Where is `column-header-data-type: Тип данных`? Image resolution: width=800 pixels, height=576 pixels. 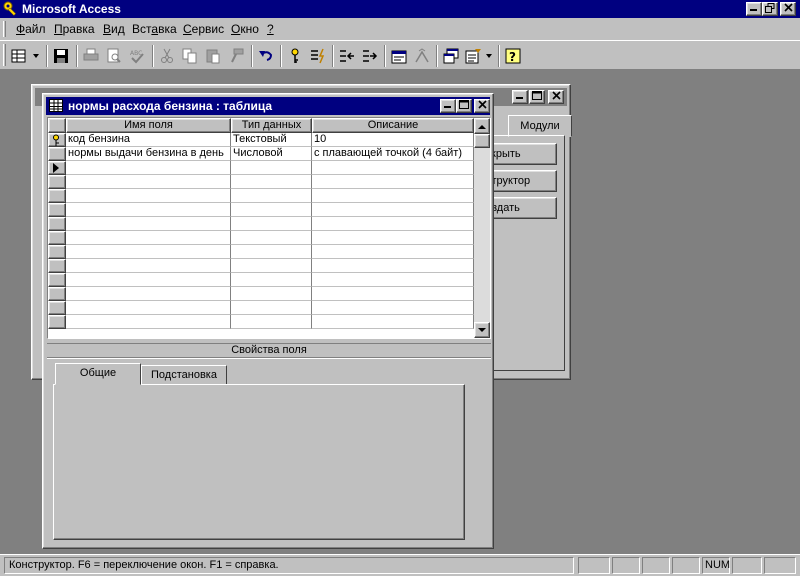 column-header-data-type: Тип данных is located at coordinates (271, 125).